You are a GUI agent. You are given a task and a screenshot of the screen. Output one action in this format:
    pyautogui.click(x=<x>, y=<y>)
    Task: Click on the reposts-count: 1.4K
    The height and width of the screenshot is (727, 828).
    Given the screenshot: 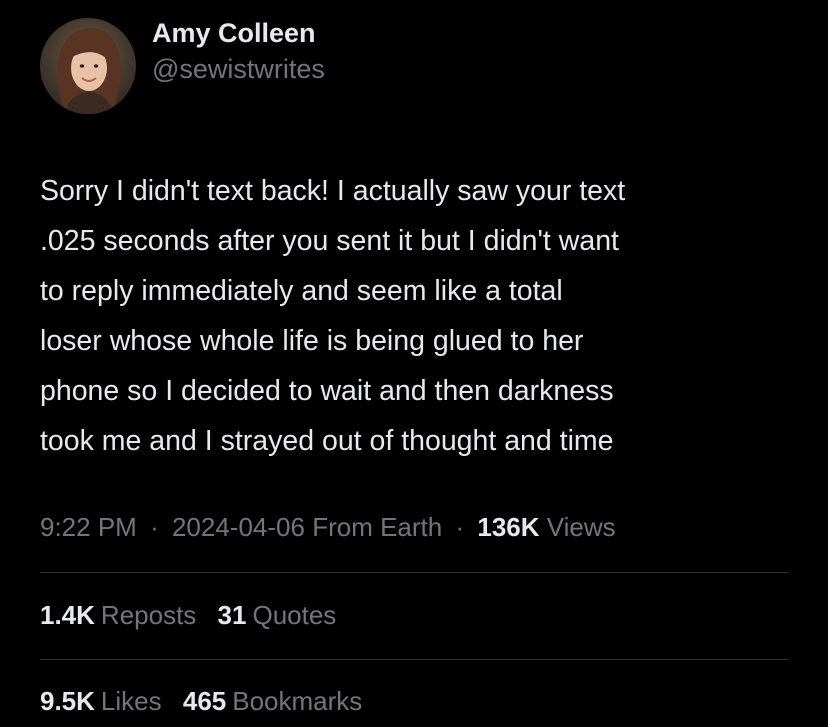 What is the action you would take?
    pyautogui.click(x=67, y=615)
    